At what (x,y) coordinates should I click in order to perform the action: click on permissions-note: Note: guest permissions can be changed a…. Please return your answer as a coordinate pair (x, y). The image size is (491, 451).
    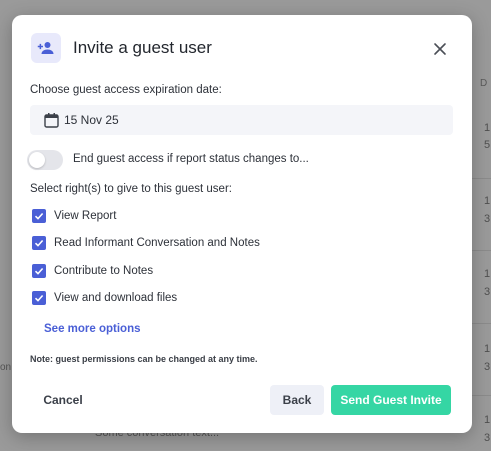
    Looking at the image, I should click on (144, 359).